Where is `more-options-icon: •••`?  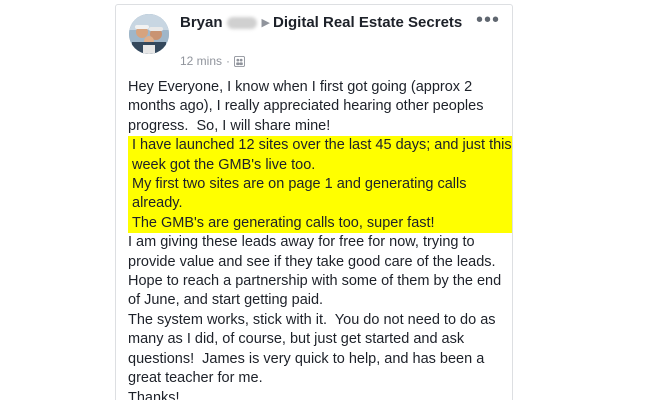 more-options-icon: ••• is located at coordinates (488, 20).